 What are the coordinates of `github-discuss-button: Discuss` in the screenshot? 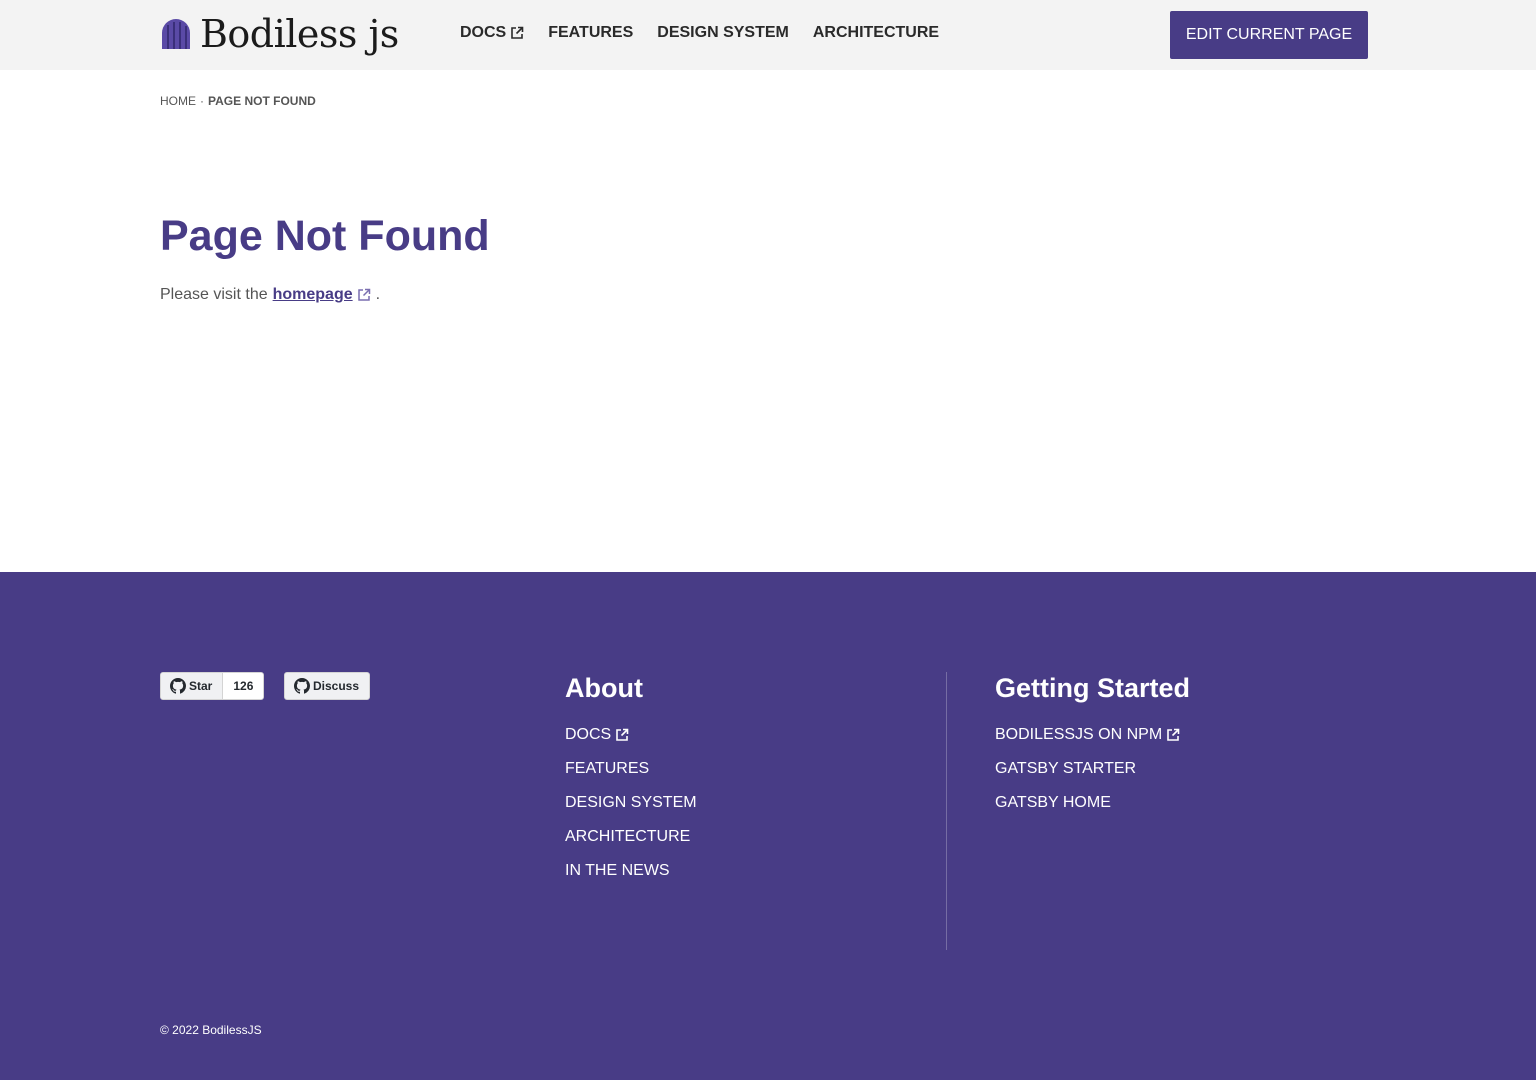 It's located at (327, 686).